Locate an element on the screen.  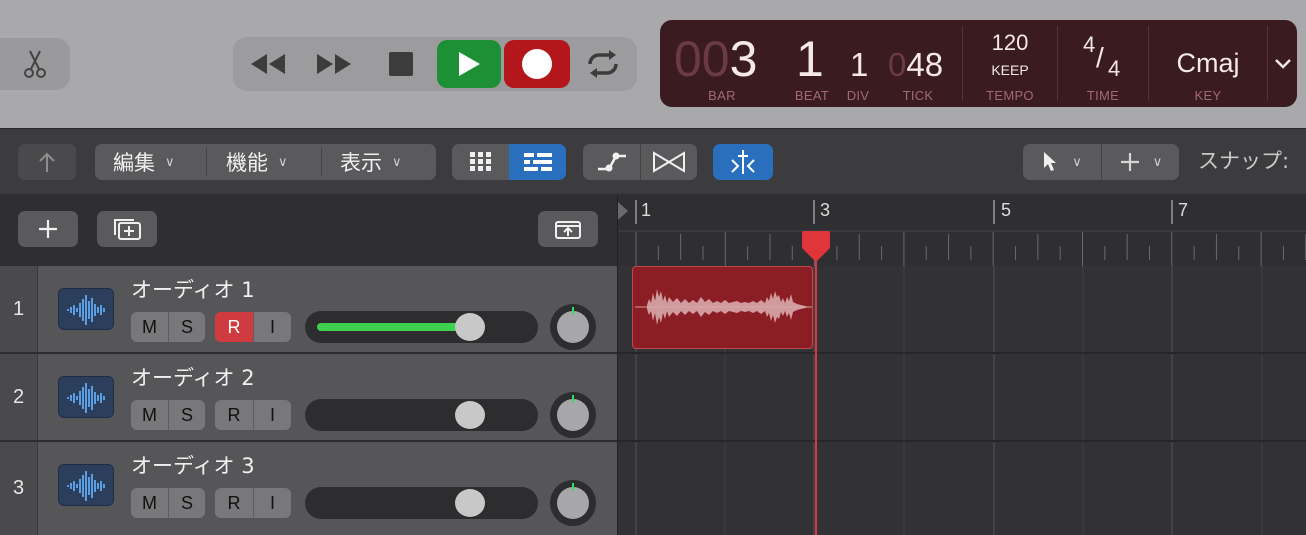
lcd-beat: 1 BEAT is located at coordinates (812, 63).